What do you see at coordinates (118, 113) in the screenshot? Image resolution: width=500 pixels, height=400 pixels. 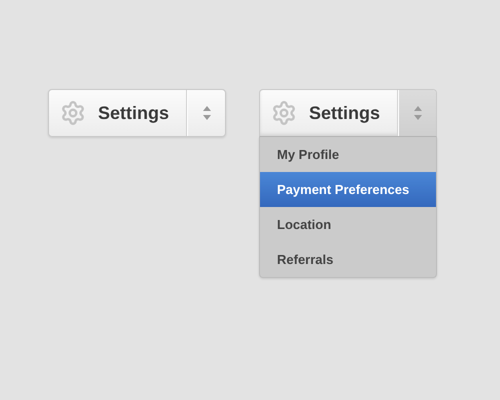 I see `settings-button: Settings` at bounding box center [118, 113].